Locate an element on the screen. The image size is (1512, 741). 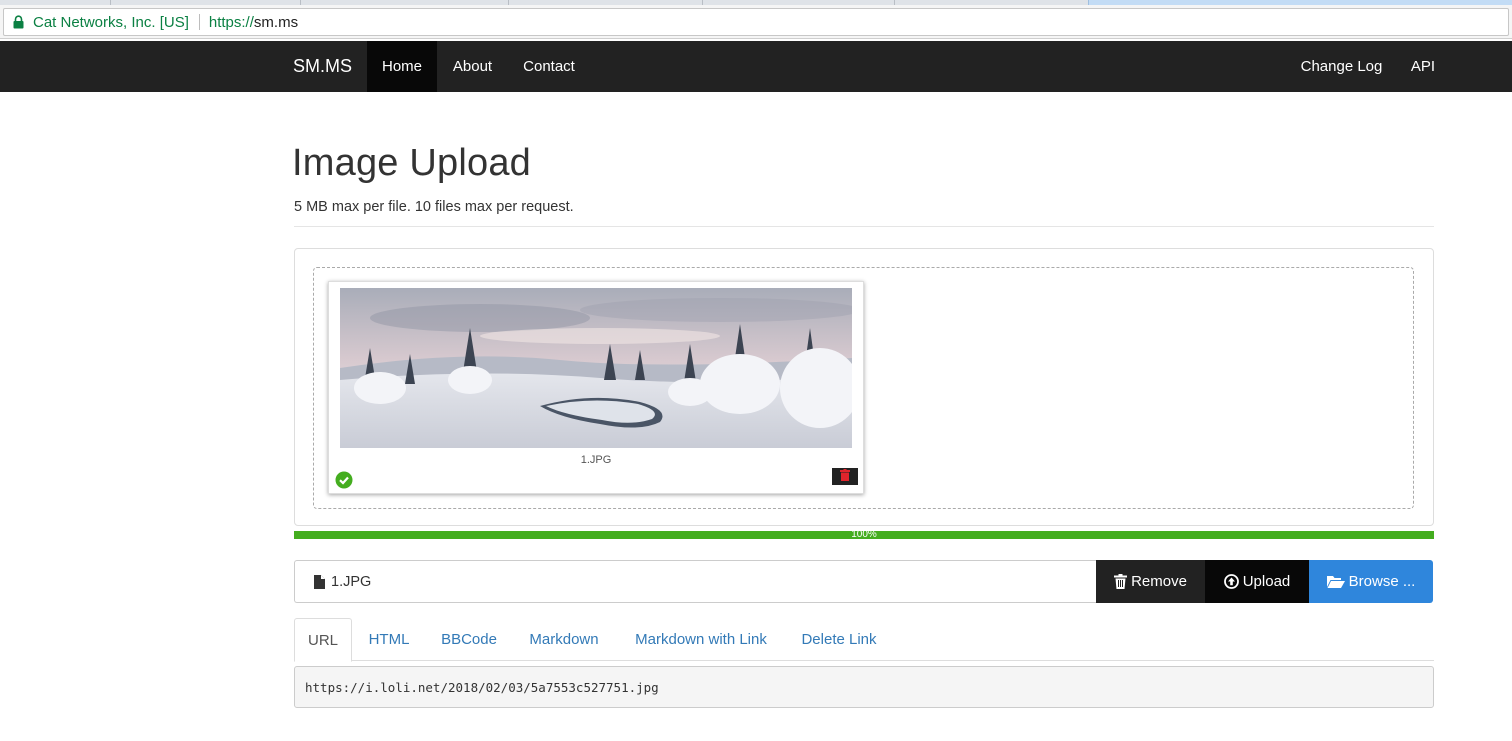
nav-home: Home is located at coordinates (402, 66).